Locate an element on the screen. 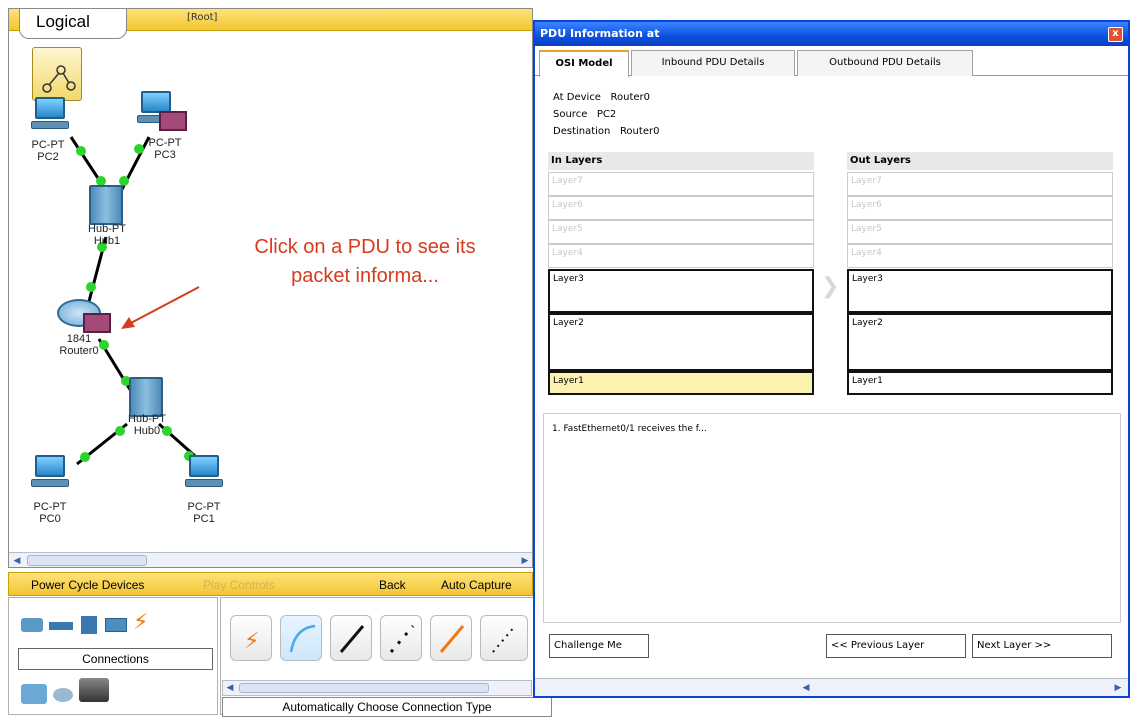  wireless-category-icon is located at coordinates (116, 625).